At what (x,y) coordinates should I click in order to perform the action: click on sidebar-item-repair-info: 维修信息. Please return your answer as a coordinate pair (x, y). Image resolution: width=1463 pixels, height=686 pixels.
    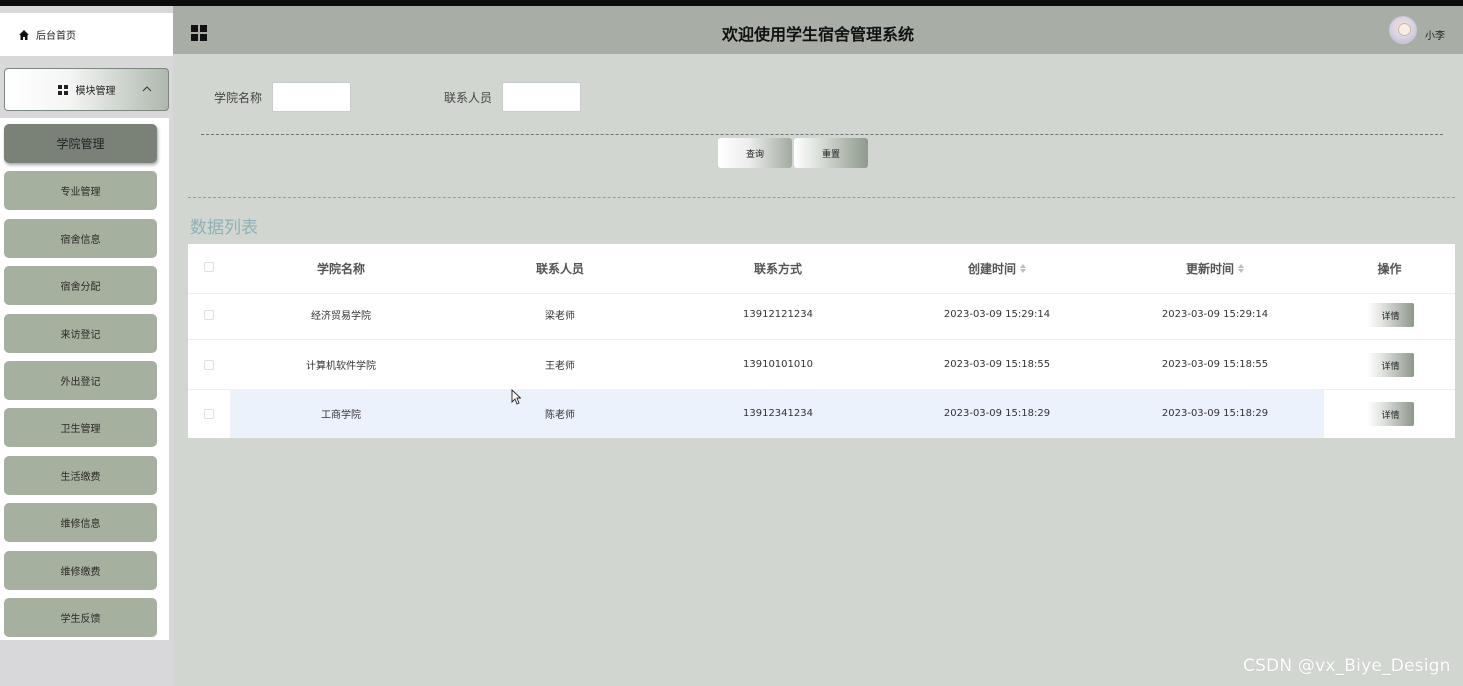
    Looking at the image, I should click on (80, 522).